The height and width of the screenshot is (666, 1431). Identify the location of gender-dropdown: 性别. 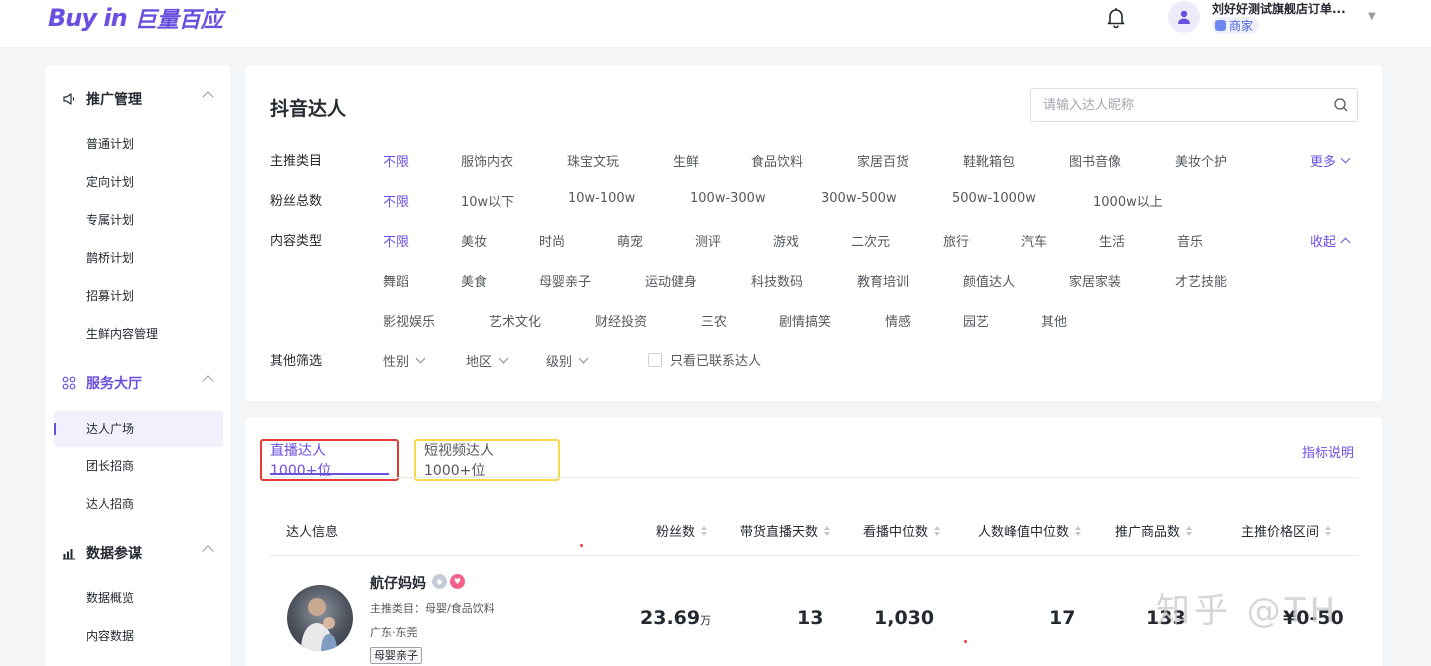
(404, 360).